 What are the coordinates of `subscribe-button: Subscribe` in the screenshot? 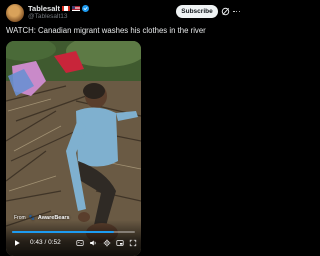 It's located at (197, 11).